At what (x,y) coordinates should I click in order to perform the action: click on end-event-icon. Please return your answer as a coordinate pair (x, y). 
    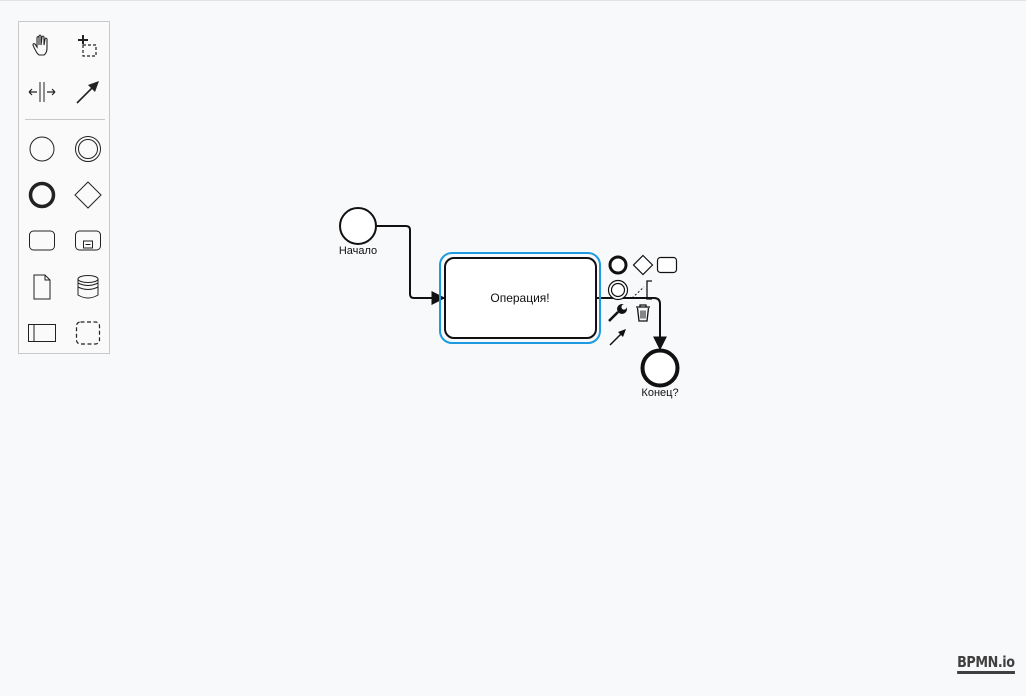
    Looking at the image, I should click on (618, 265).